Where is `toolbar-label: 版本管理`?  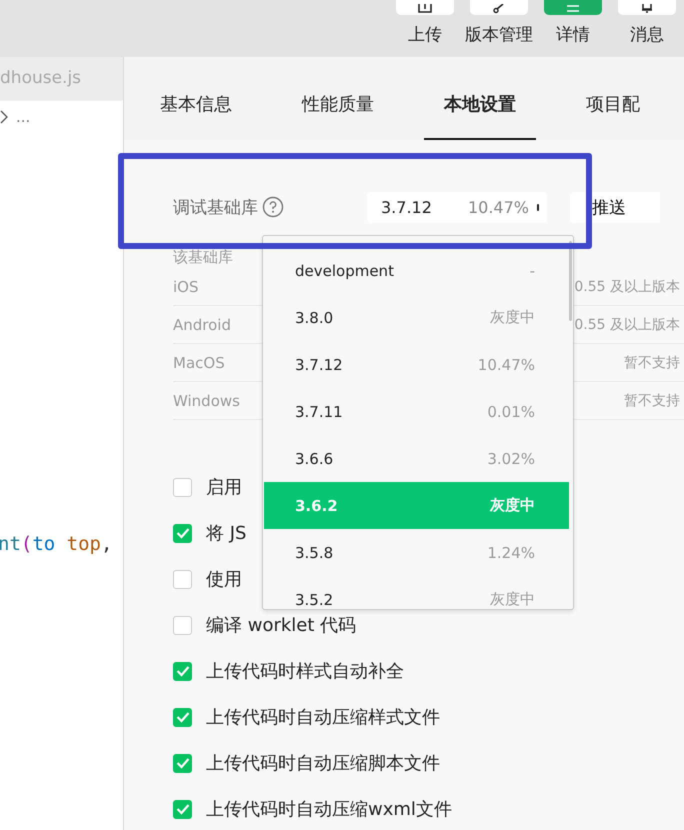 toolbar-label: 版本管理 is located at coordinates (499, 35).